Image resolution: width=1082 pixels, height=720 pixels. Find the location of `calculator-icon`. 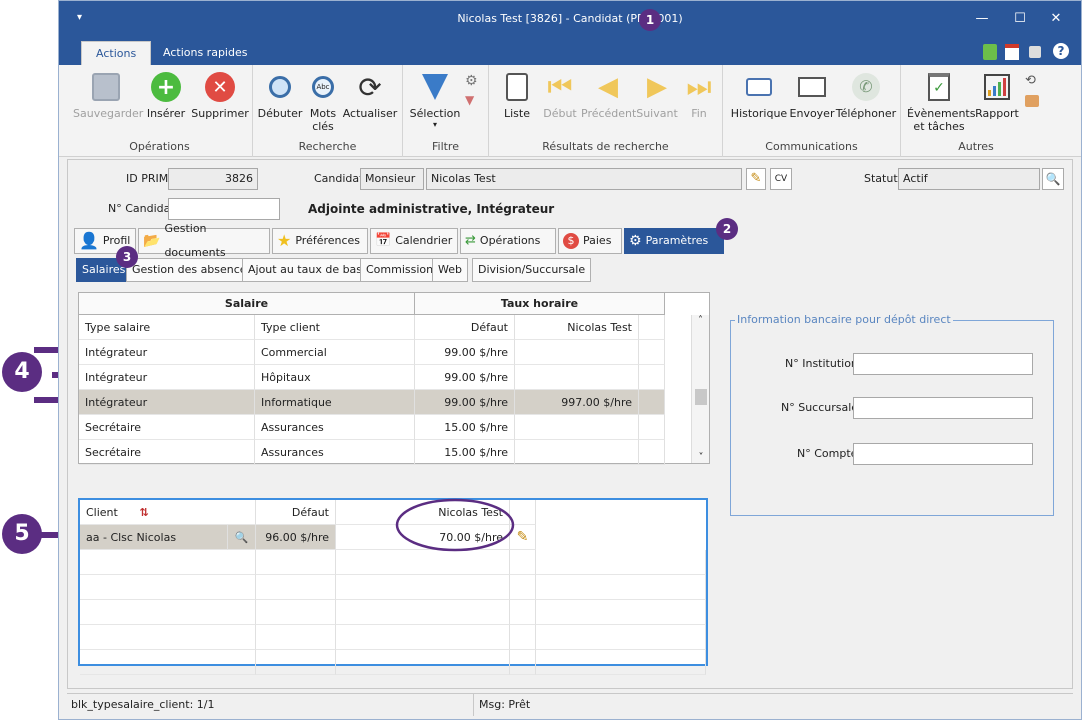

calculator-icon is located at coordinates (990, 52).